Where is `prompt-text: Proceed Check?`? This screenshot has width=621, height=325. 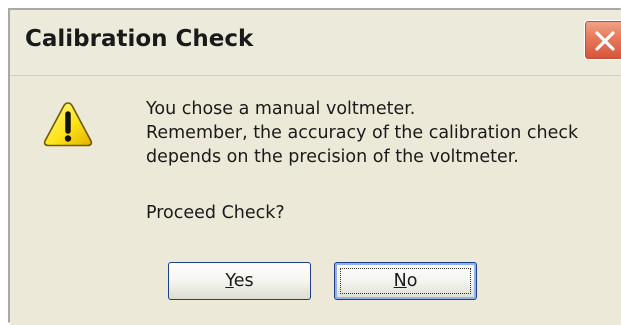 prompt-text: Proceed Check? is located at coordinates (215, 213).